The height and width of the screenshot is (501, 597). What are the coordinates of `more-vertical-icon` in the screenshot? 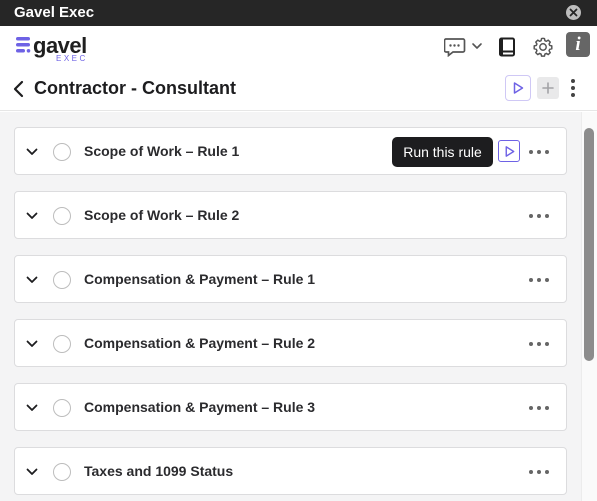 It's located at (573, 81).